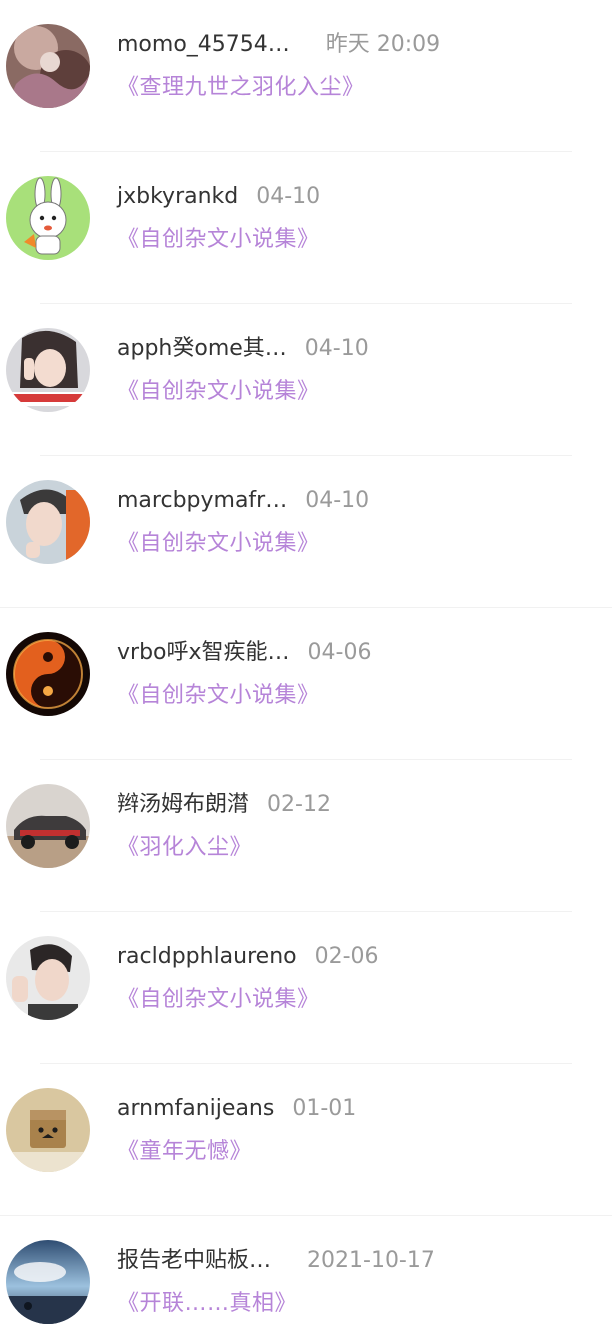 This screenshot has height=1336, width=612. I want to click on cartoon-rabbit-avatar, so click(48, 218).